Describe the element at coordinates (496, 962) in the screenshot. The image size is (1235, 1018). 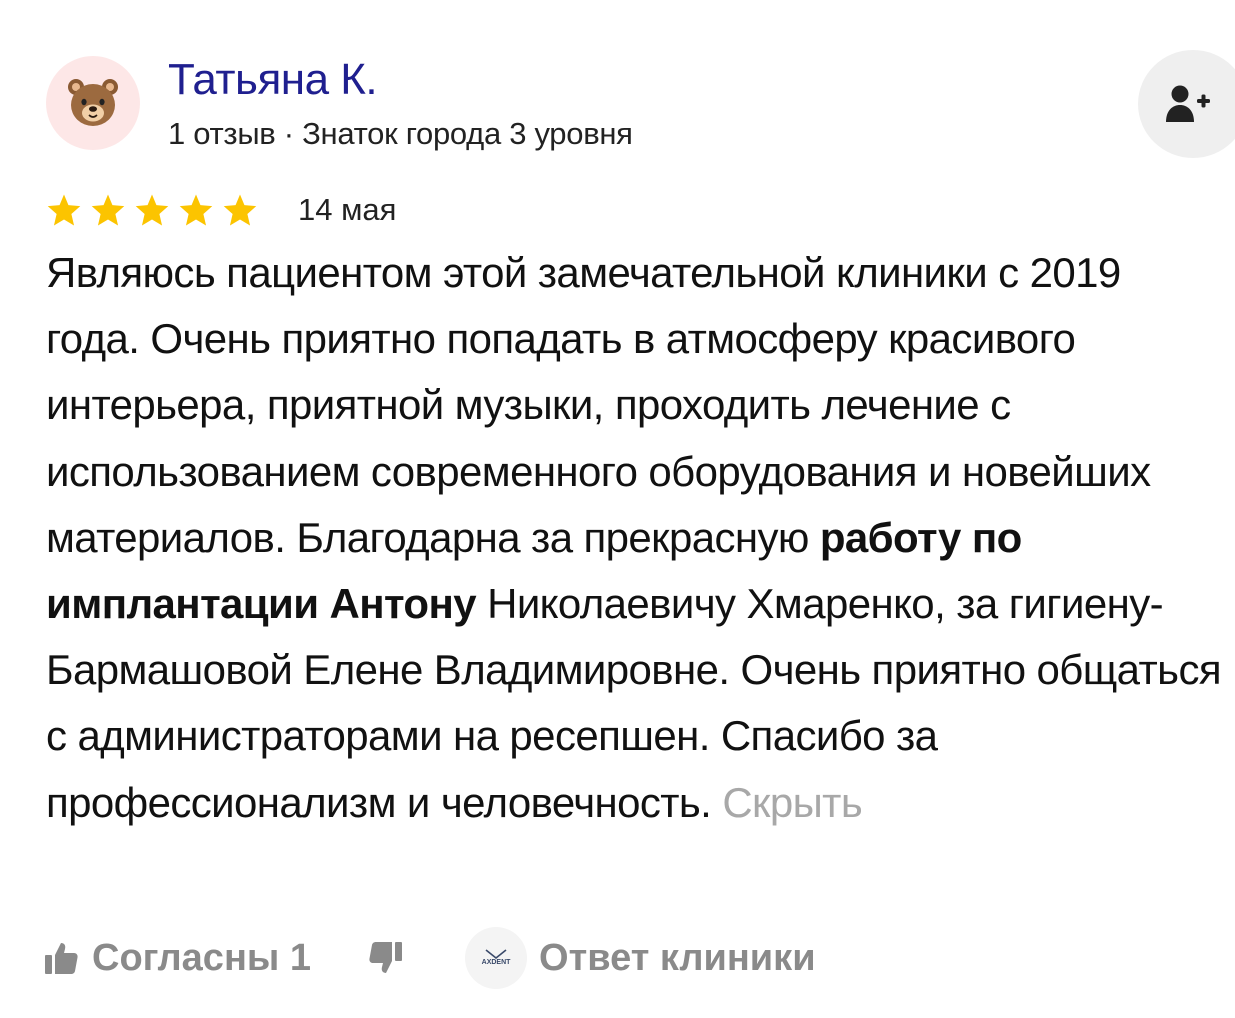
I see `clinic-logo-text: AXDENT` at that location.